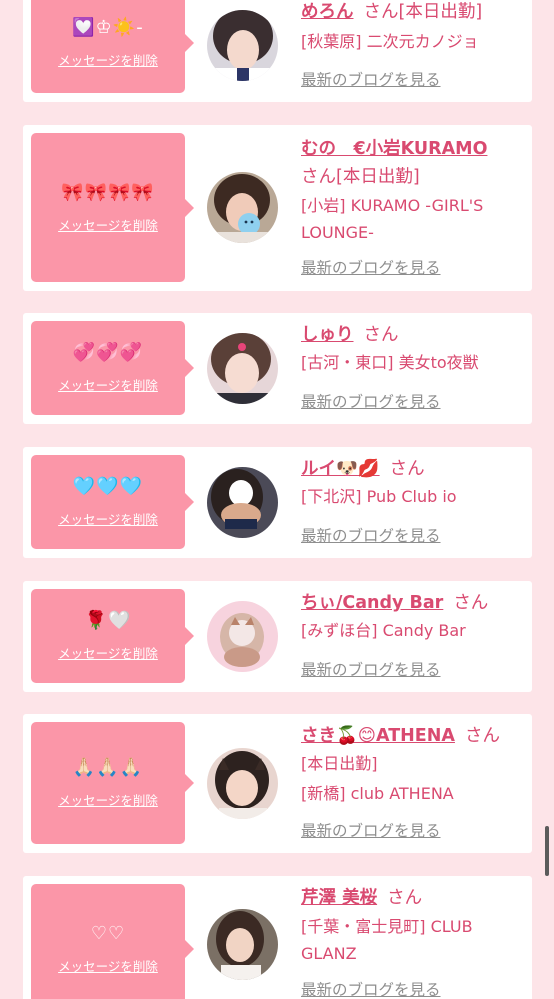 This screenshot has width=554, height=999. I want to click on sender-name-link: さき🍒😊ATHENA, so click(378, 736).